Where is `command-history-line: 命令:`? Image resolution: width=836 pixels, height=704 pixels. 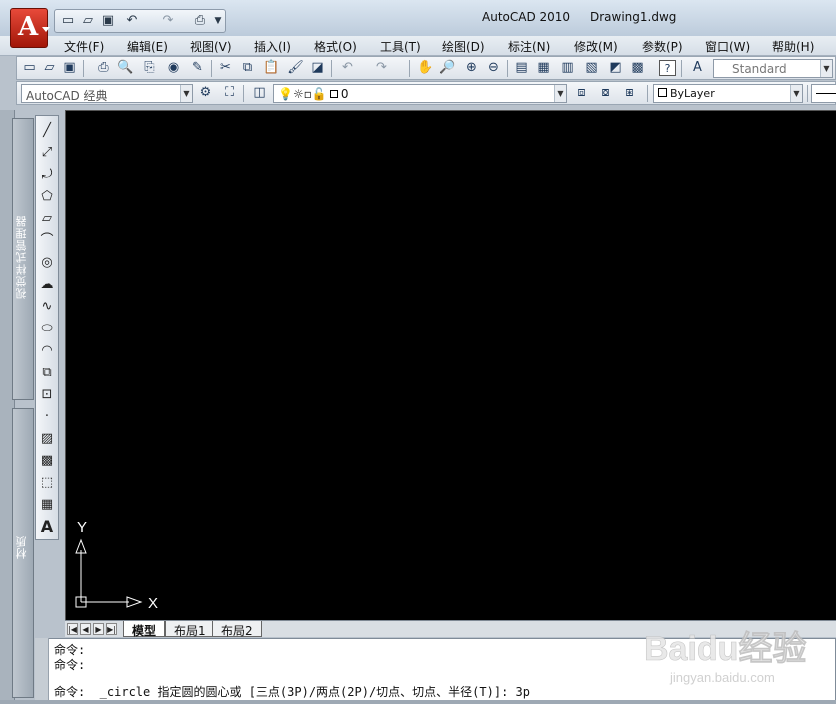 command-history-line: 命令: is located at coordinates (70, 665).